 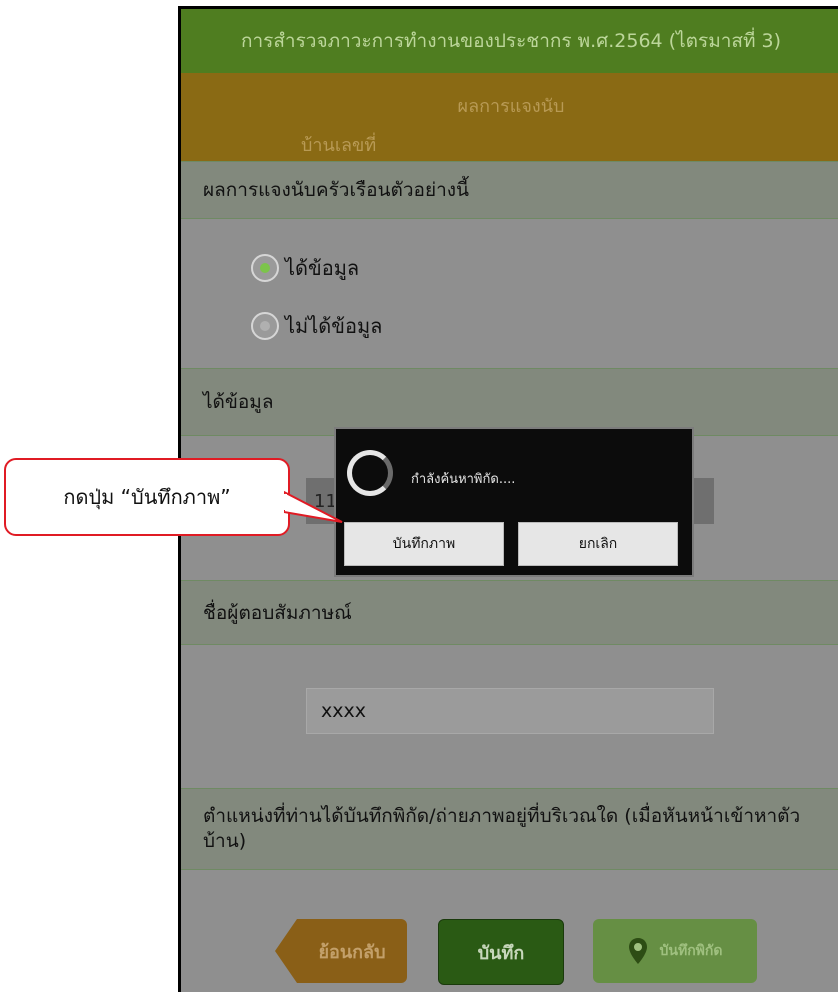 What do you see at coordinates (370, 473) in the screenshot?
I see `loading-spinner-icon` at bounding box center [370, 473].